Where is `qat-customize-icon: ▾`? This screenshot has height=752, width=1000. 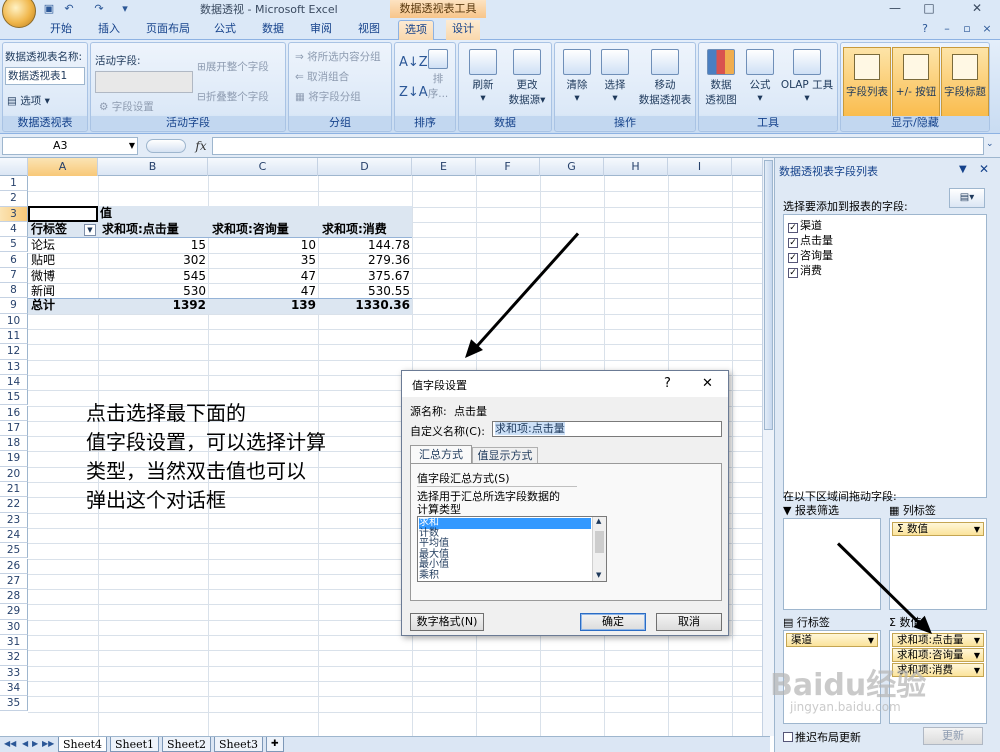 qat-customize-icon: ▾ is located at coordinates (125, 9).